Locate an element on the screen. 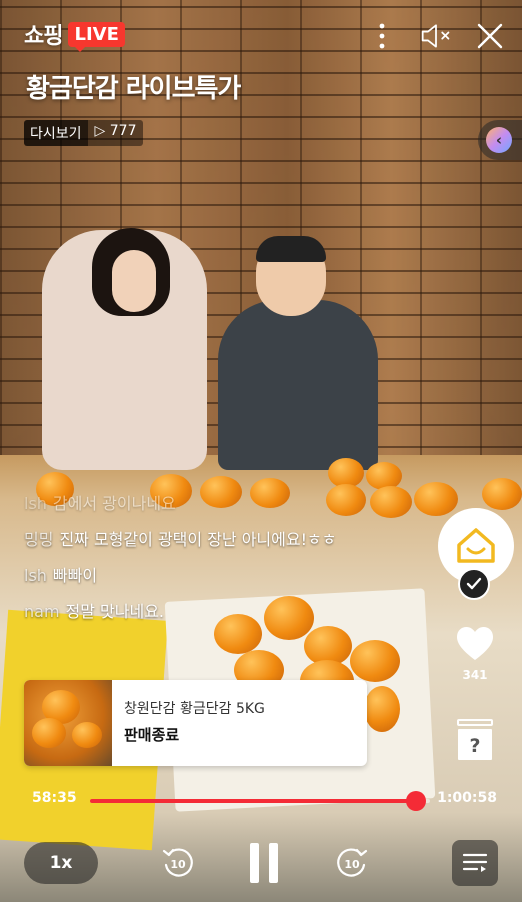 The height and width of the screenshot is (902, 522). chat-message: 밍밍 진짜 모형같이 광택이 장난 아니에요!ㅎㅎ is located at coordinates (189, 540).